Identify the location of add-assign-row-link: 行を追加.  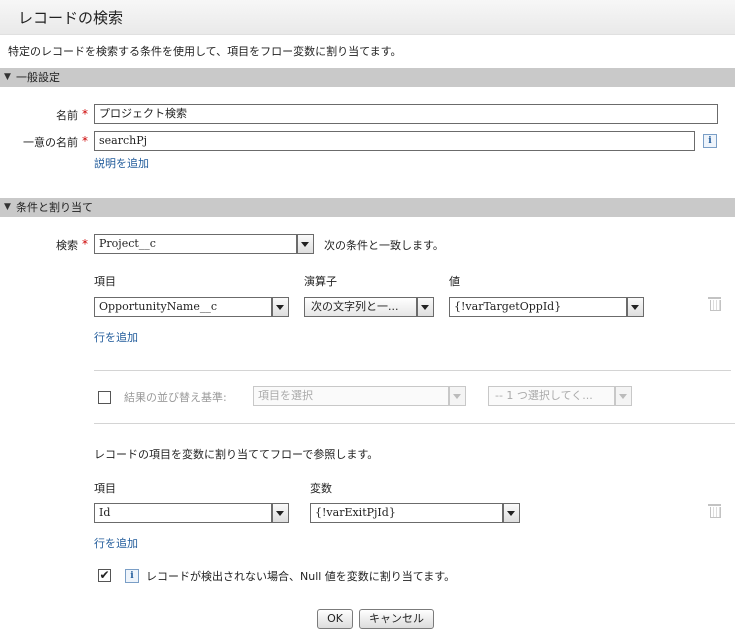
(116, 543).